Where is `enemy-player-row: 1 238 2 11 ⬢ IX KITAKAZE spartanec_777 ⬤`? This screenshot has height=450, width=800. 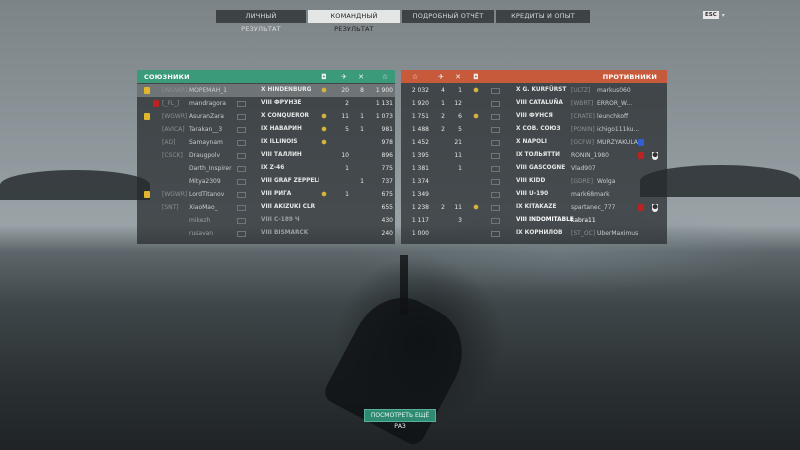 enemy-player-row: 1 238 2 11 ⬢ IX KITAKAZE spartanec_777 ⬤ is located at coordinates (534, 207).